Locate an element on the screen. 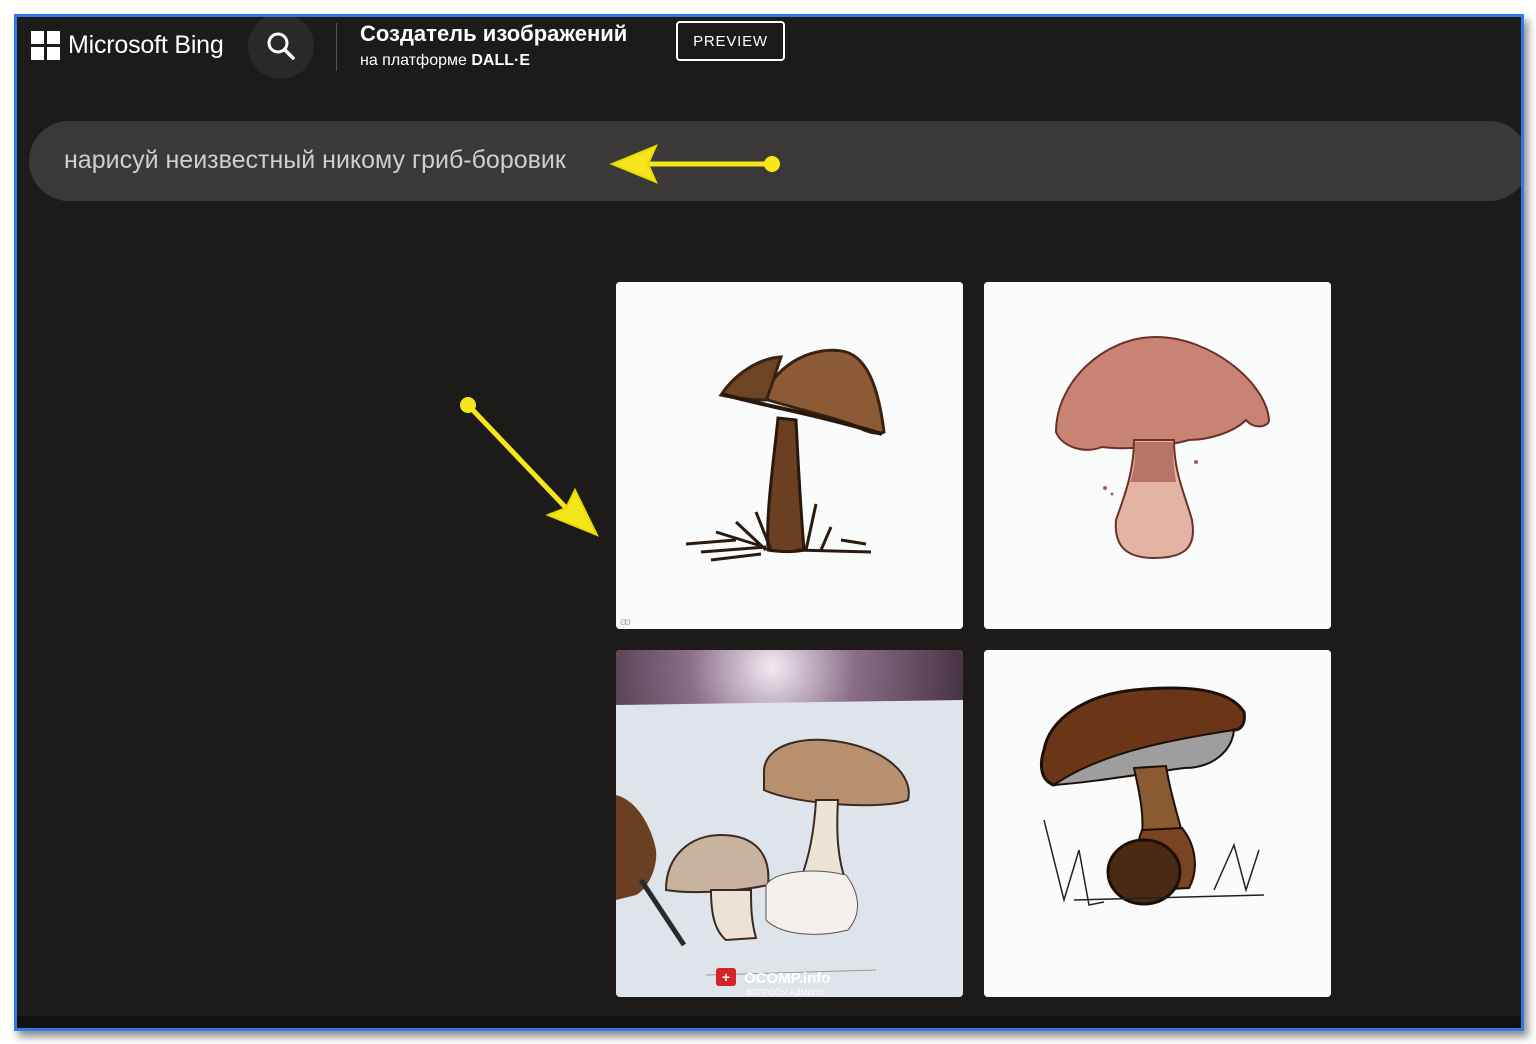 The width and height of the screenshot is (1536, 1044). mushroom-photo-image: + OCOMP.info ВОПРОСЫ АДМИНУ is located at coordinates (789, 823).